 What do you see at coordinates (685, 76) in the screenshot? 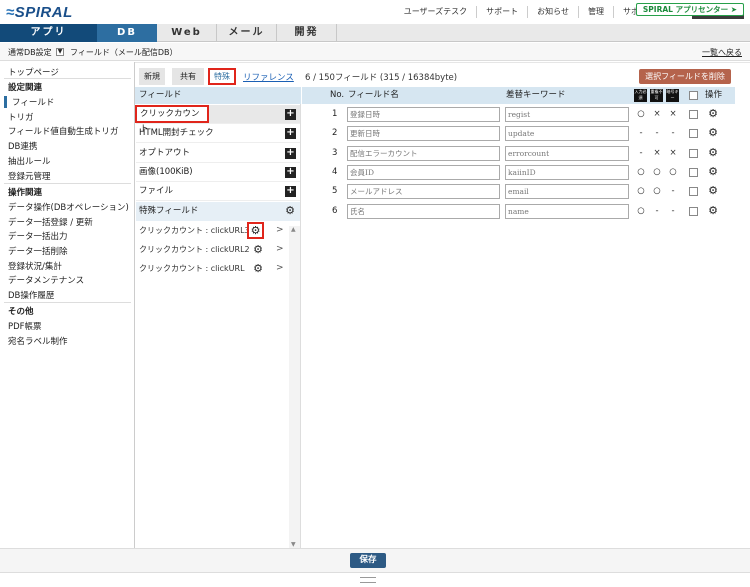
I see `delete-selected-button: 選択フィールドを削除` at bounding box center [685, 76].